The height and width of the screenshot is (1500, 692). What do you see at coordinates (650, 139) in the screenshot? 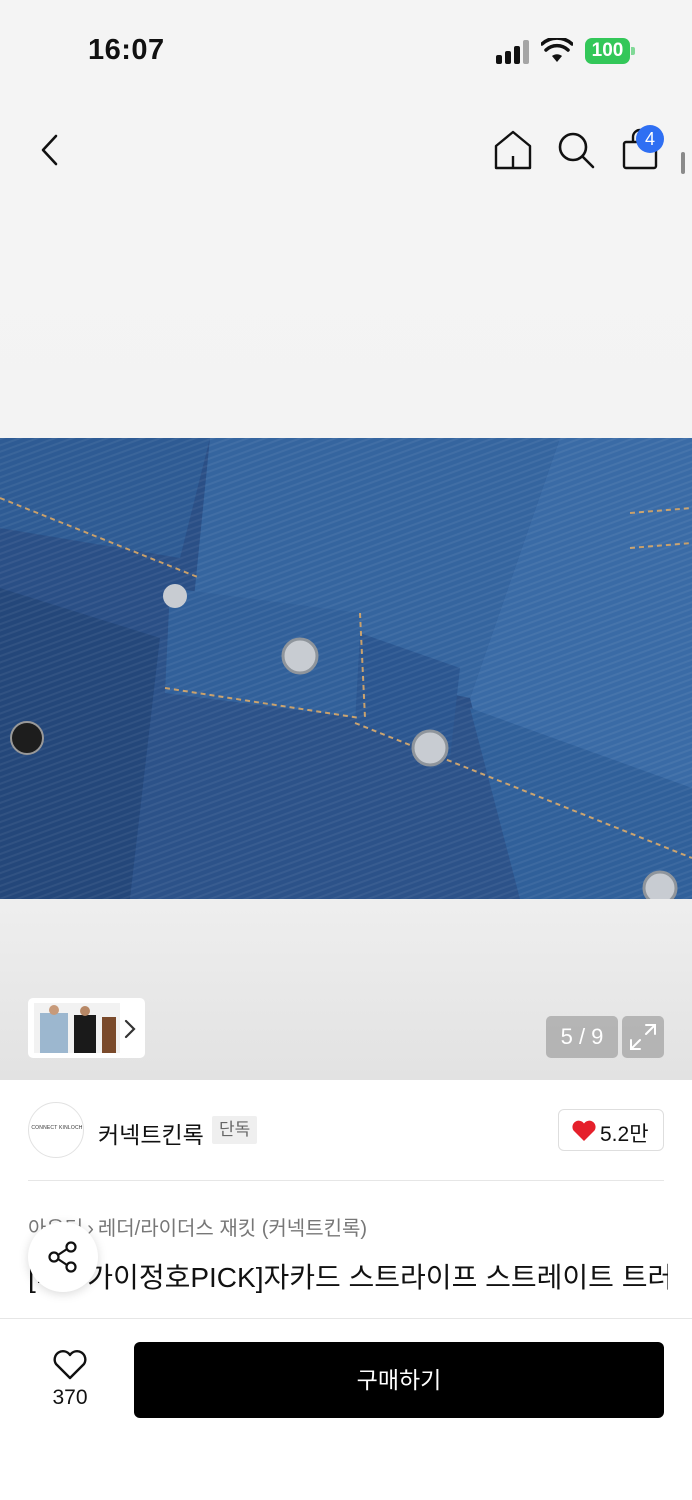
I see `cart-badge: 4` at bounding box center [650, 139].